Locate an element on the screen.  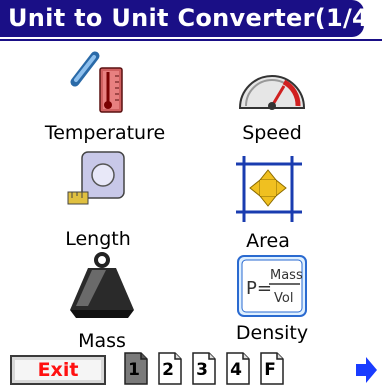
page-1-button: 1 is located at coordinates (136, 368).